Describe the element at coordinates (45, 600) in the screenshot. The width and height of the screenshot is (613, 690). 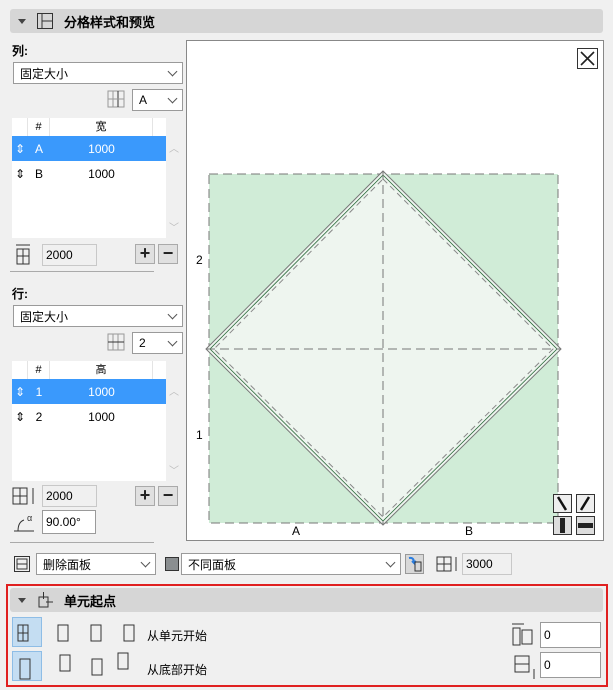
I see `cell-origin-icon` at that location.